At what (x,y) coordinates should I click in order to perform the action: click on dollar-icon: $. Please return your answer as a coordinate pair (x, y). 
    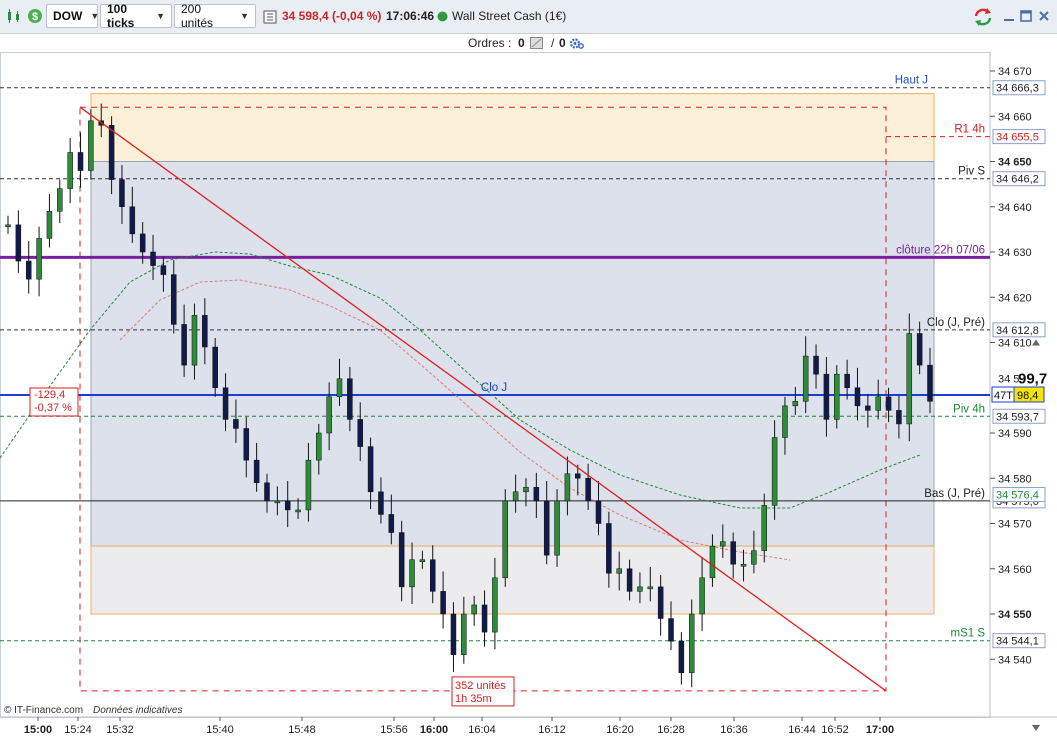
    Looking at the image, I should click on (35, 16).